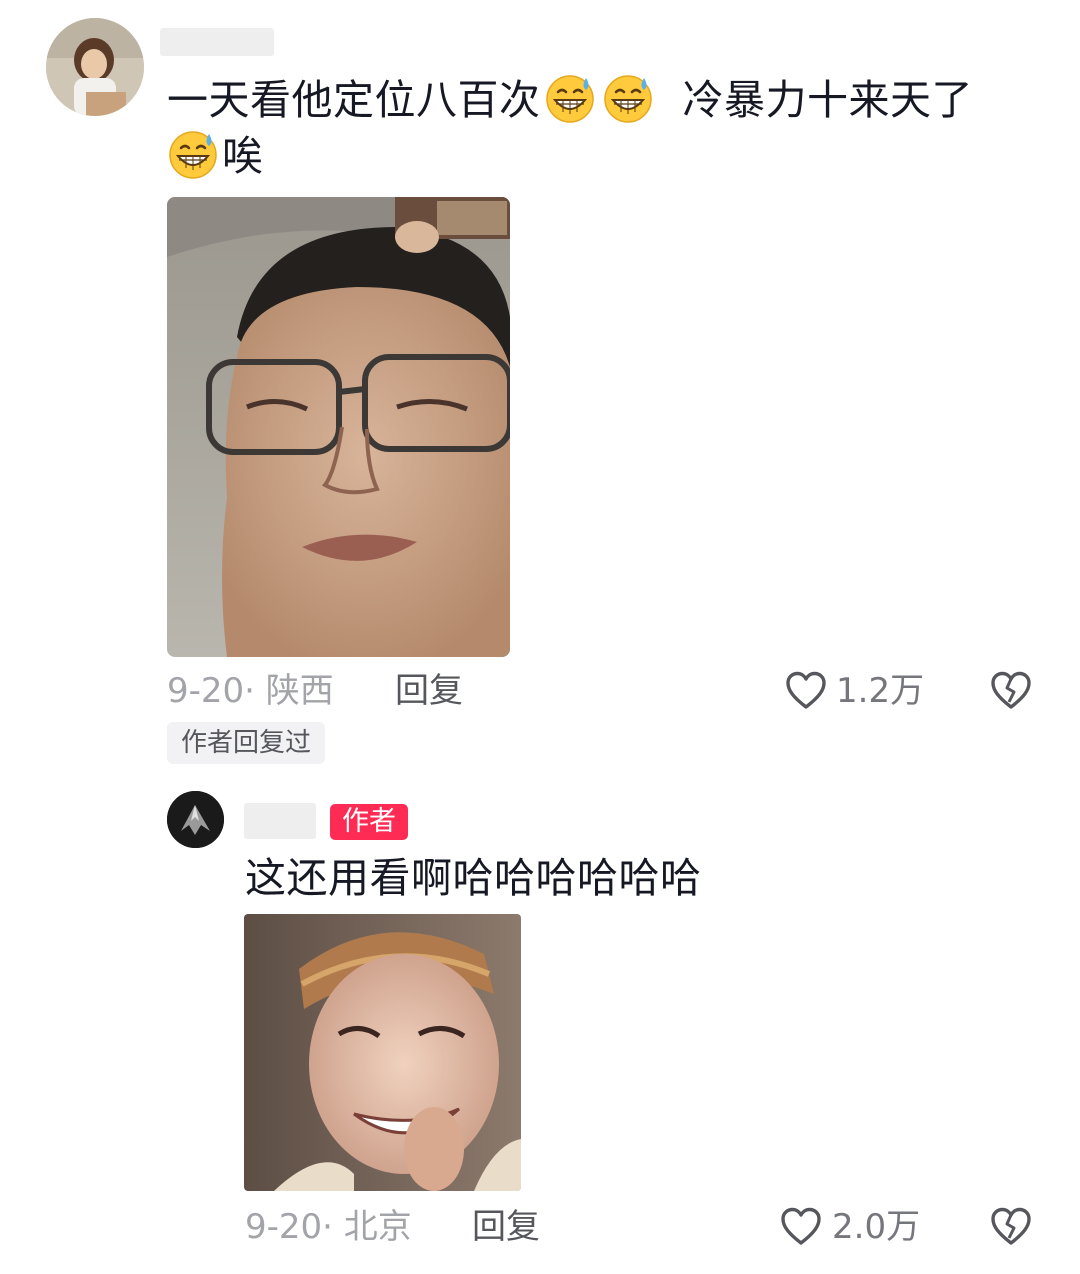  I want to click on reply-date-location: 9-20· 北京, so click(328, 1227).